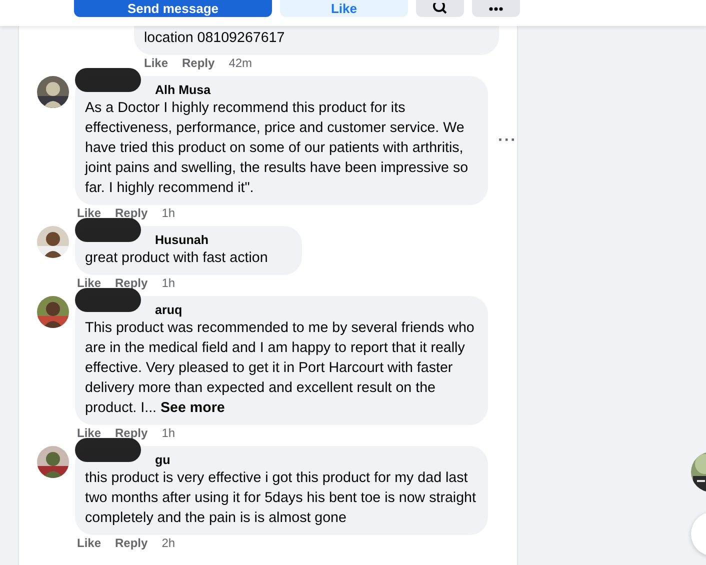 The width and height of the screenshot is (706, 565). Describe the element at coordinates (162, 460) in the screenshot. I see `commenter-name: gu` at that location.